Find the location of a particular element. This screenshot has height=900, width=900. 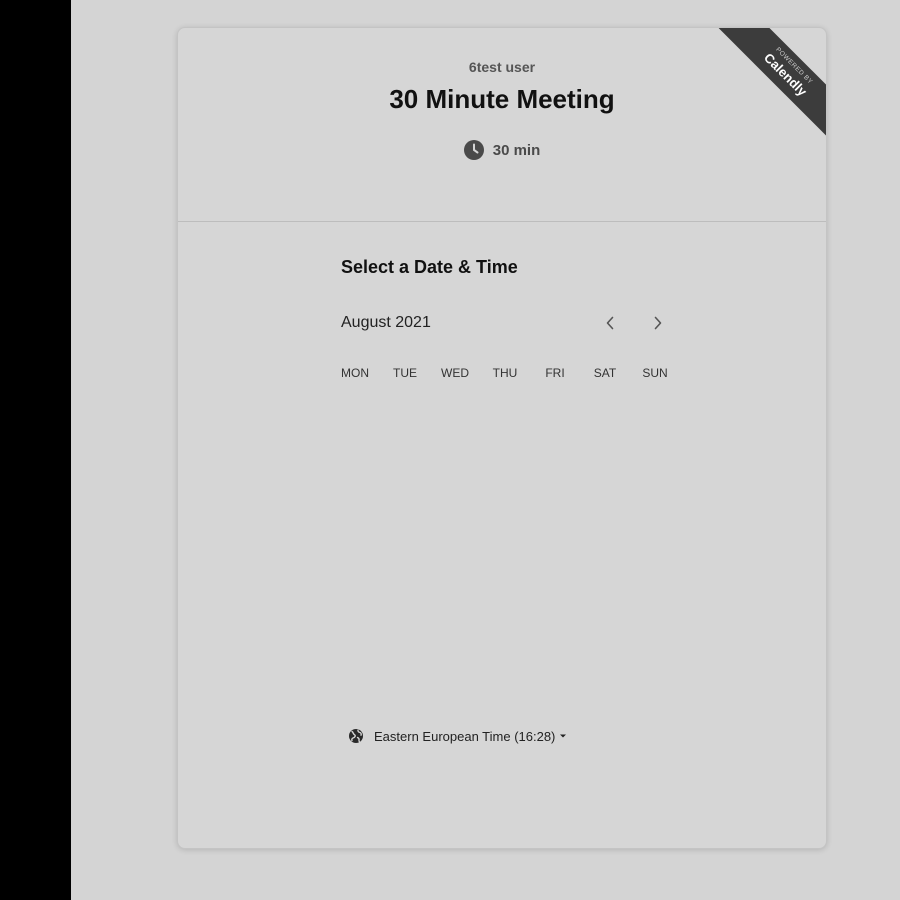

next-month-button is located at coordinates (658, 323).